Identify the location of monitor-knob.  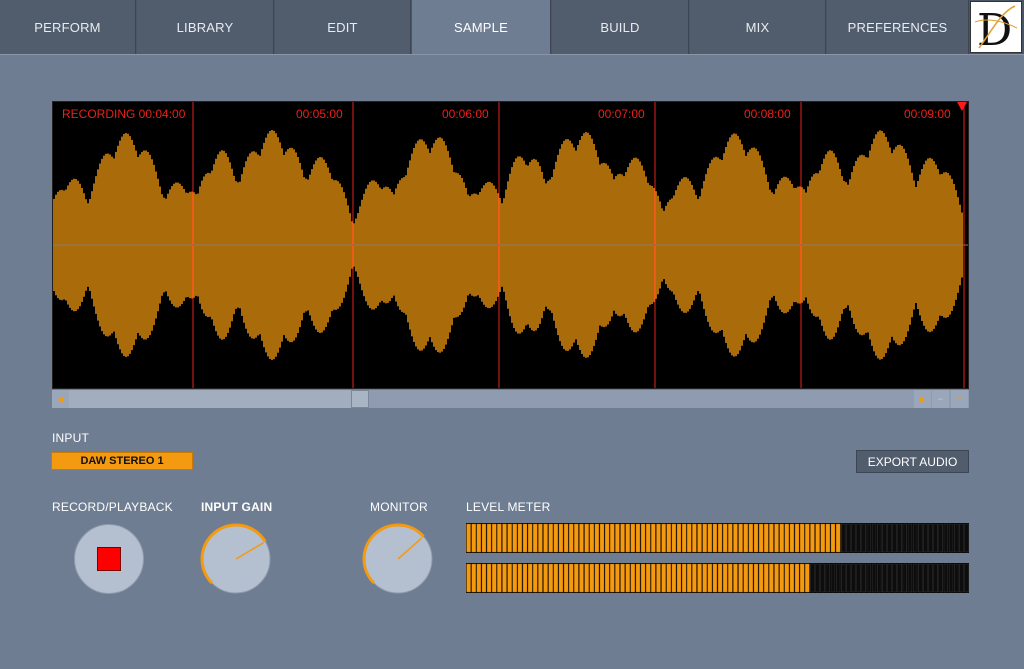
(398, 559).